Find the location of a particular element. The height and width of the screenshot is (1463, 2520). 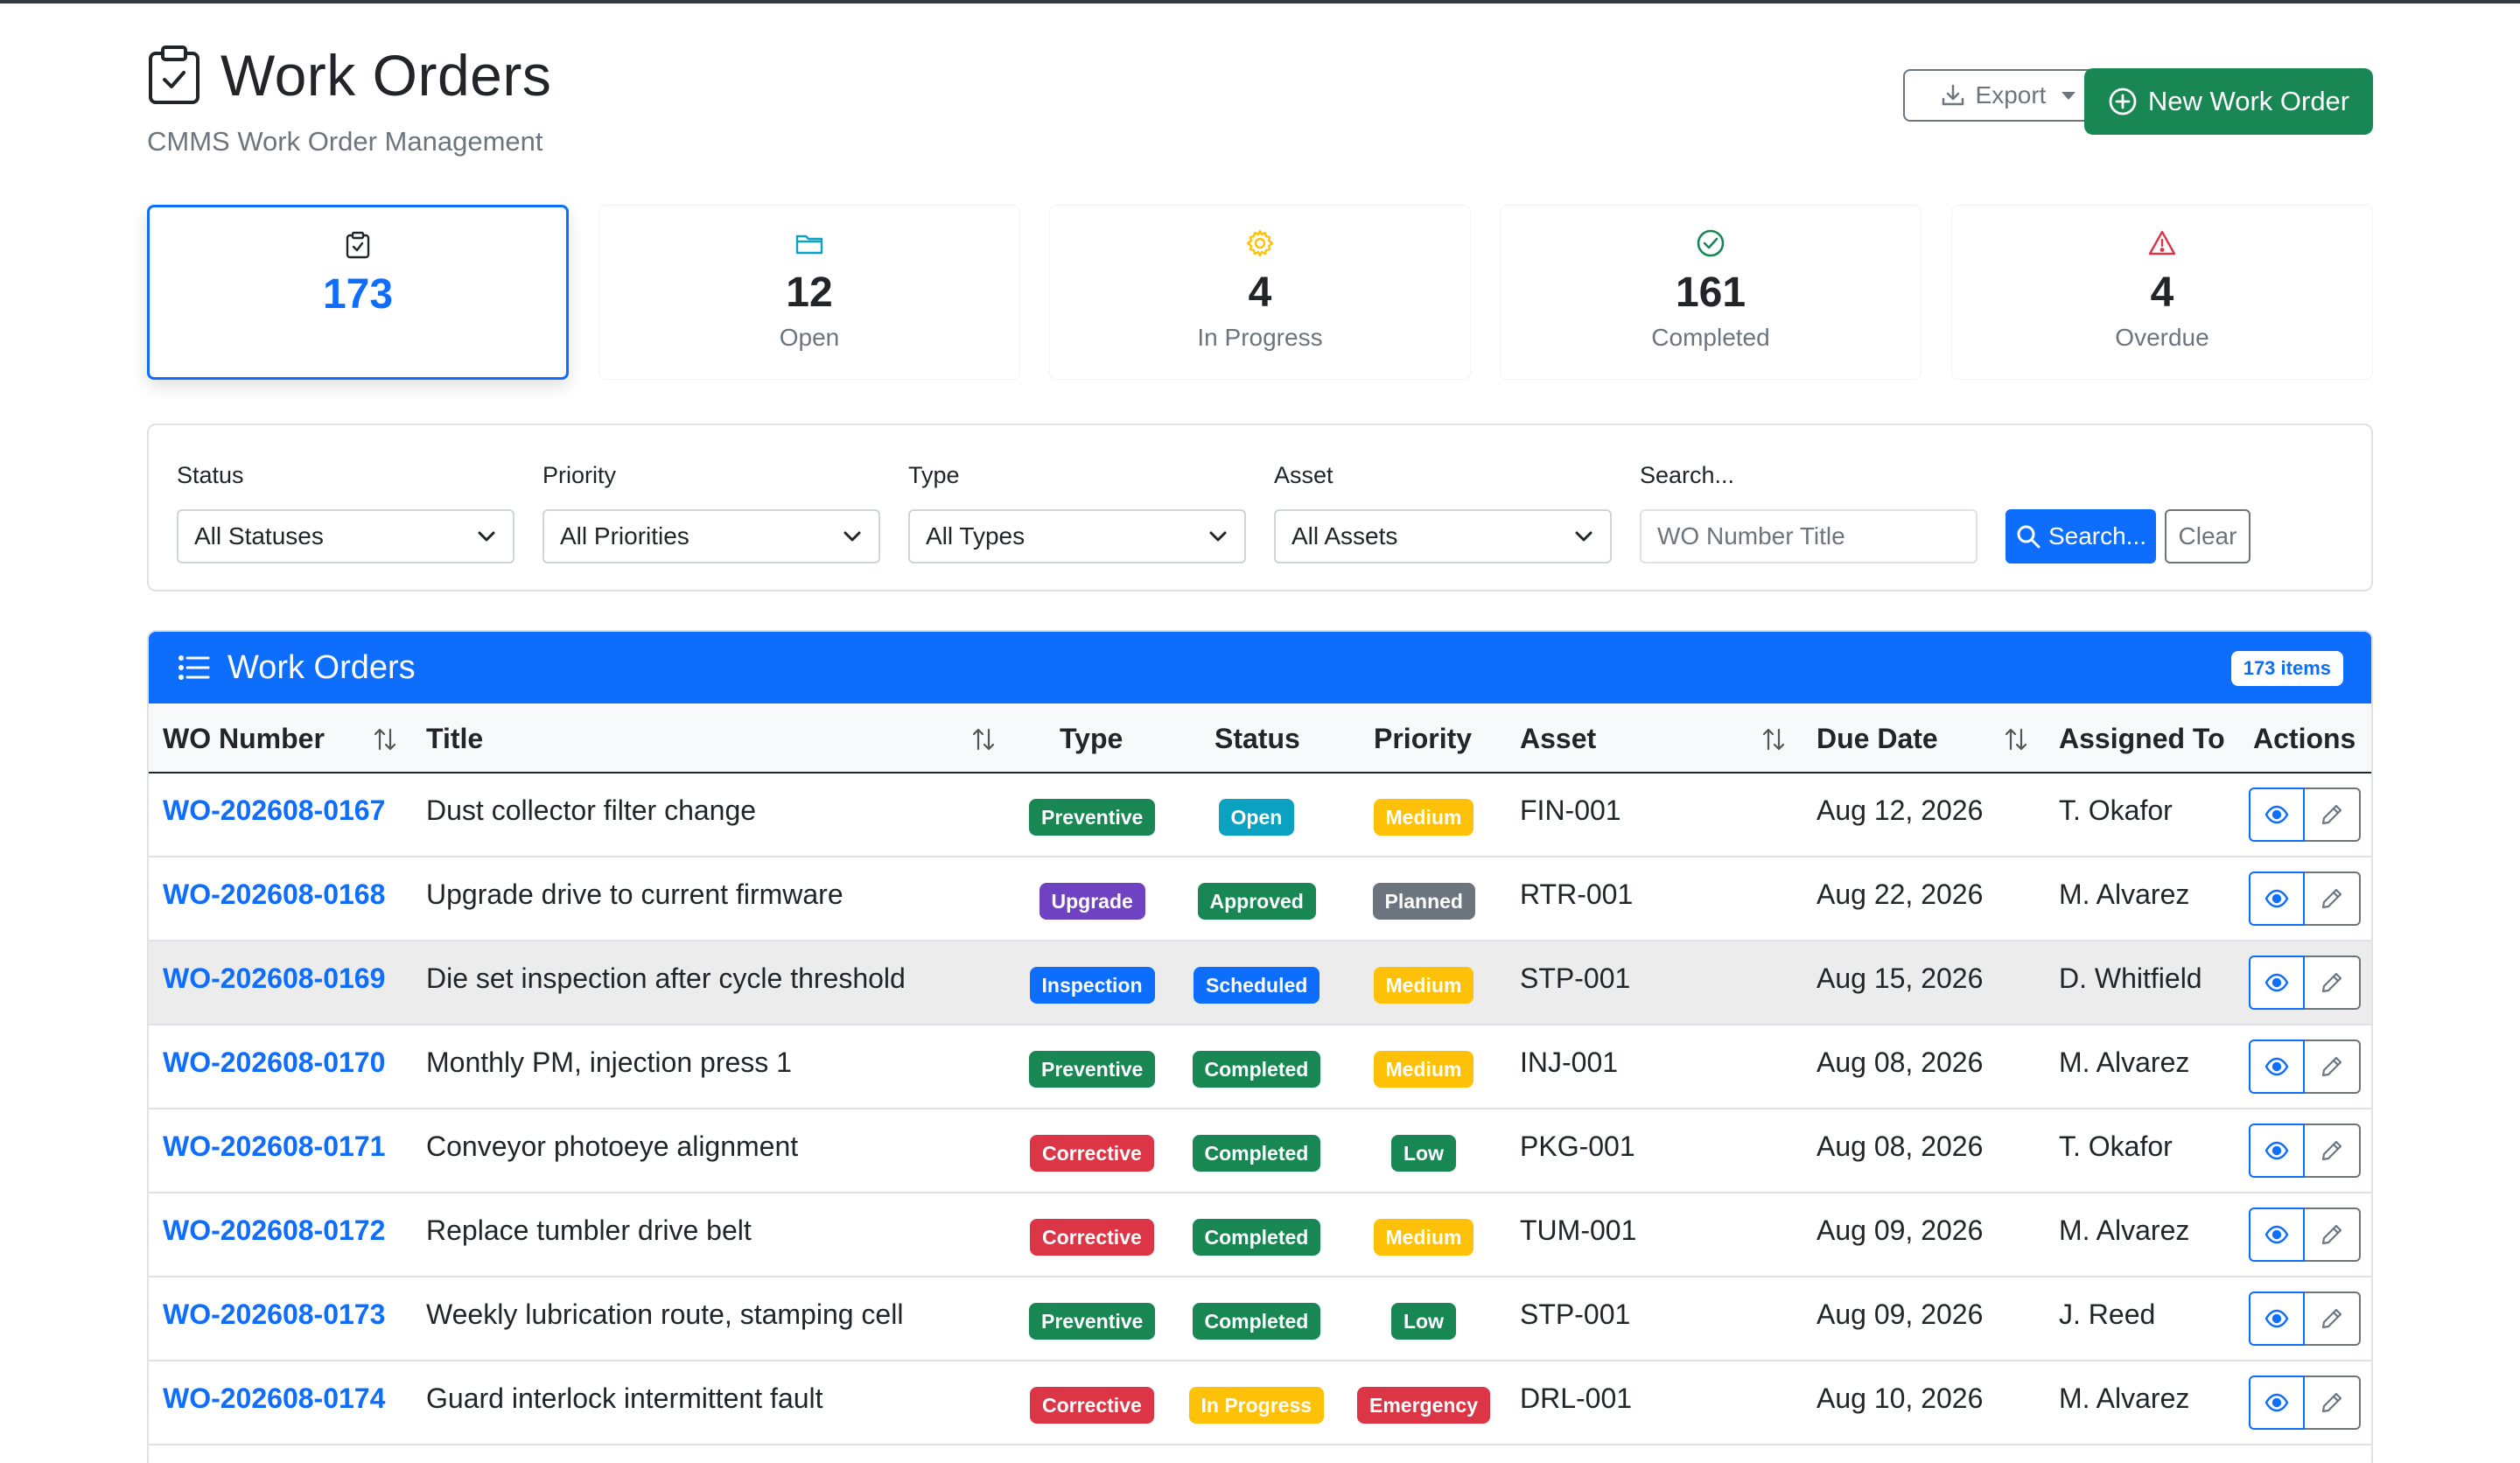

search-icon is located at coordinates (2028, 537).